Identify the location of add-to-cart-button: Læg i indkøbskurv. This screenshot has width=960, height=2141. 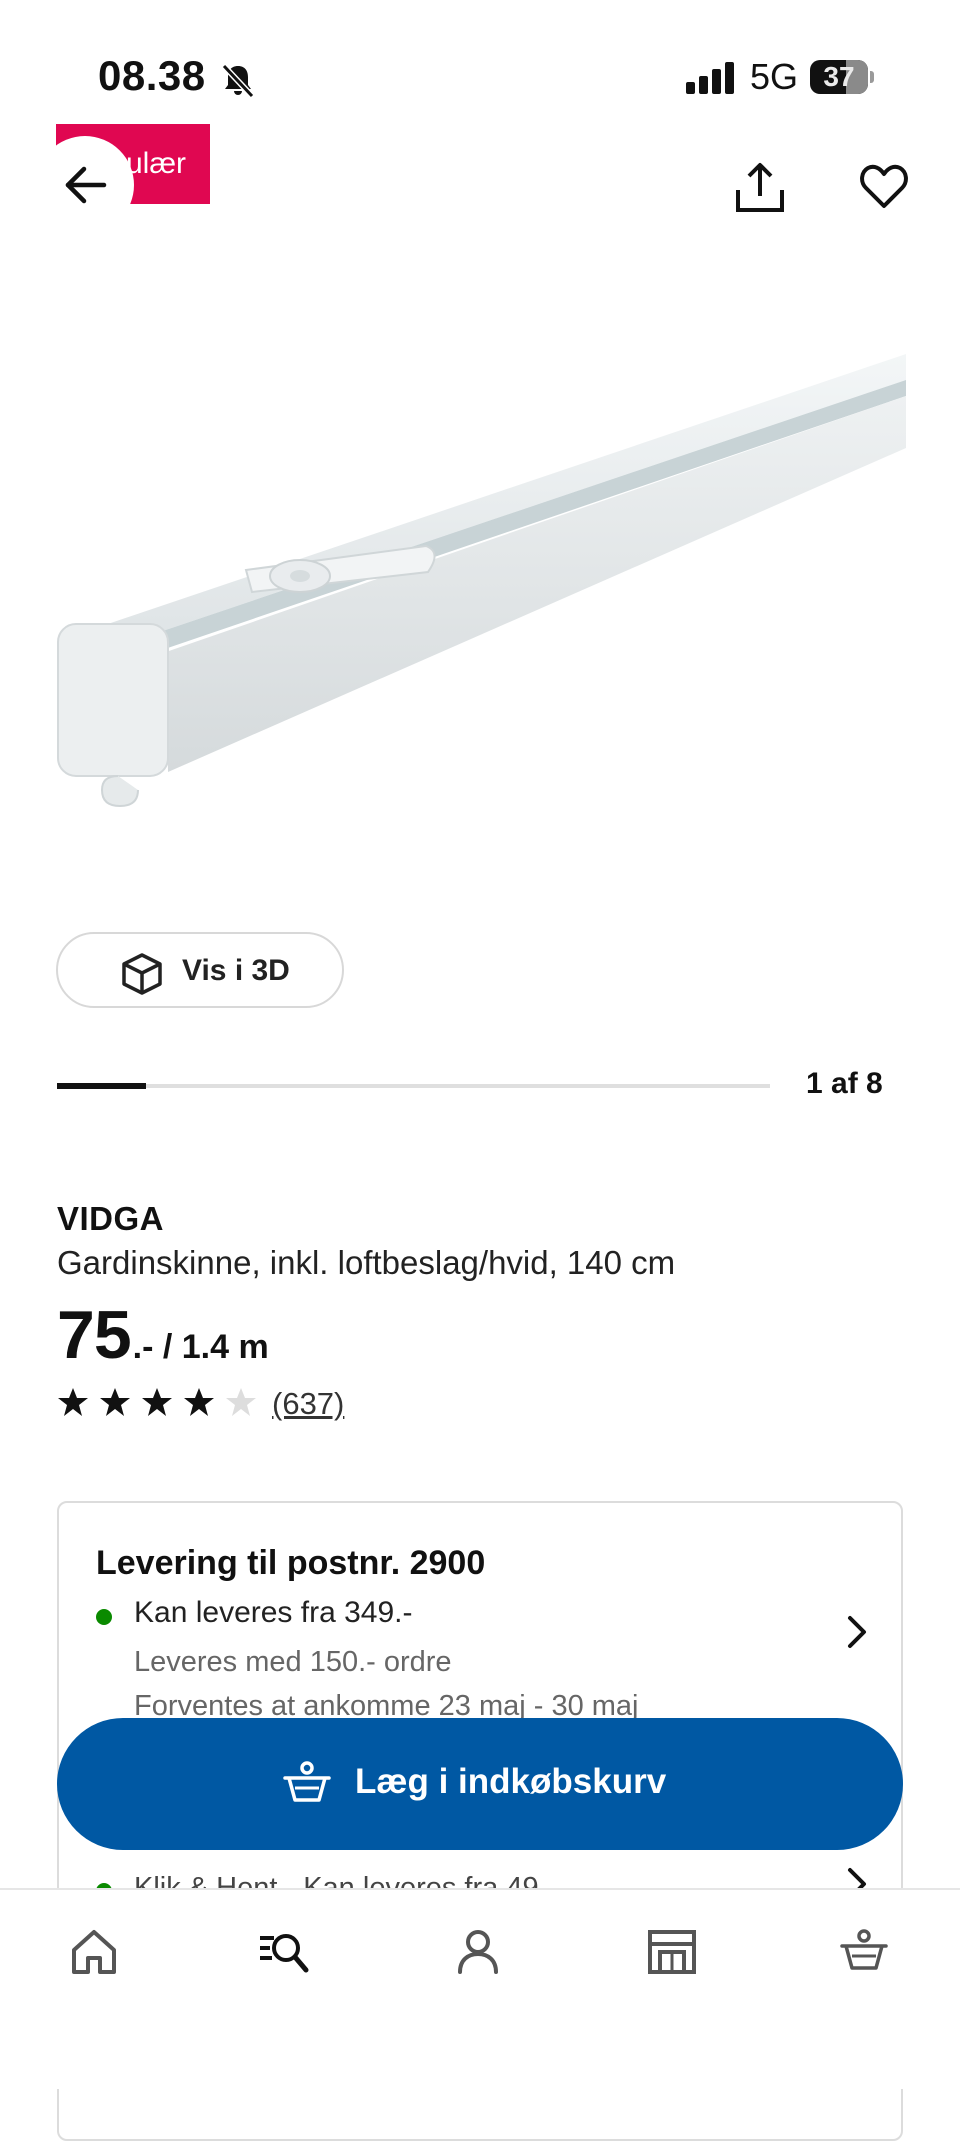
(480, 1784).